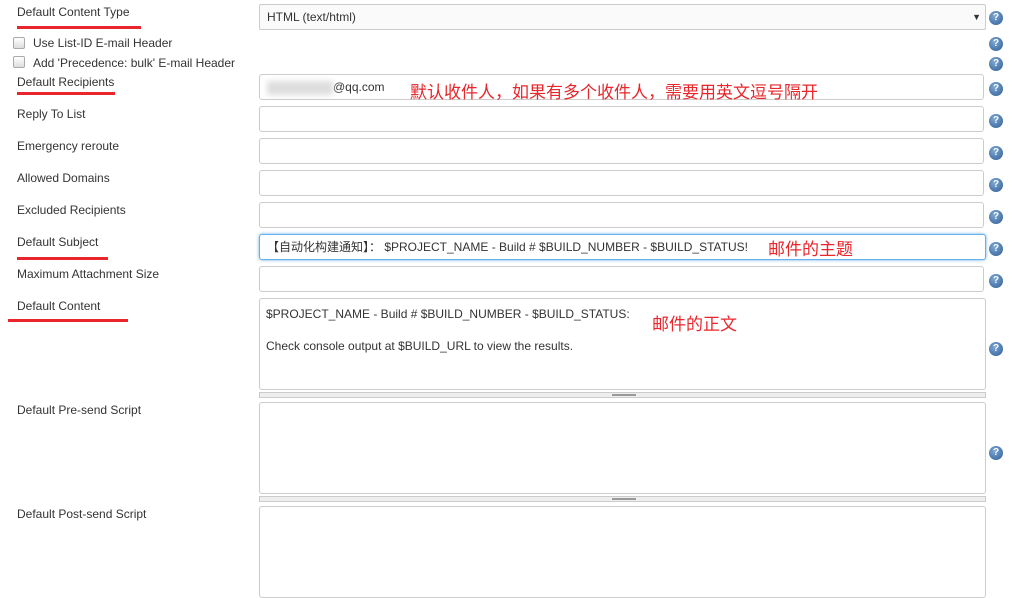 Image resolution: width=1012 pixels, height=598 pixels. What do you see at coordinates (614, 93) in the screenshot?
I see `recipients-annotation: 默认收件人，如果有多个收件人，需要用英文逗号隔开` at bounding box center [614, 93].